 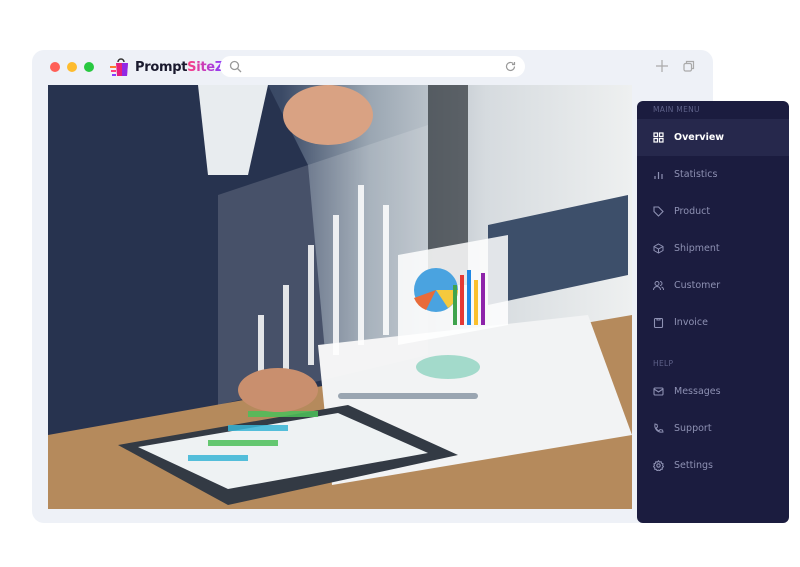 I want to click on sidebar-item-label: Invoice, so click(x=691, y=322).